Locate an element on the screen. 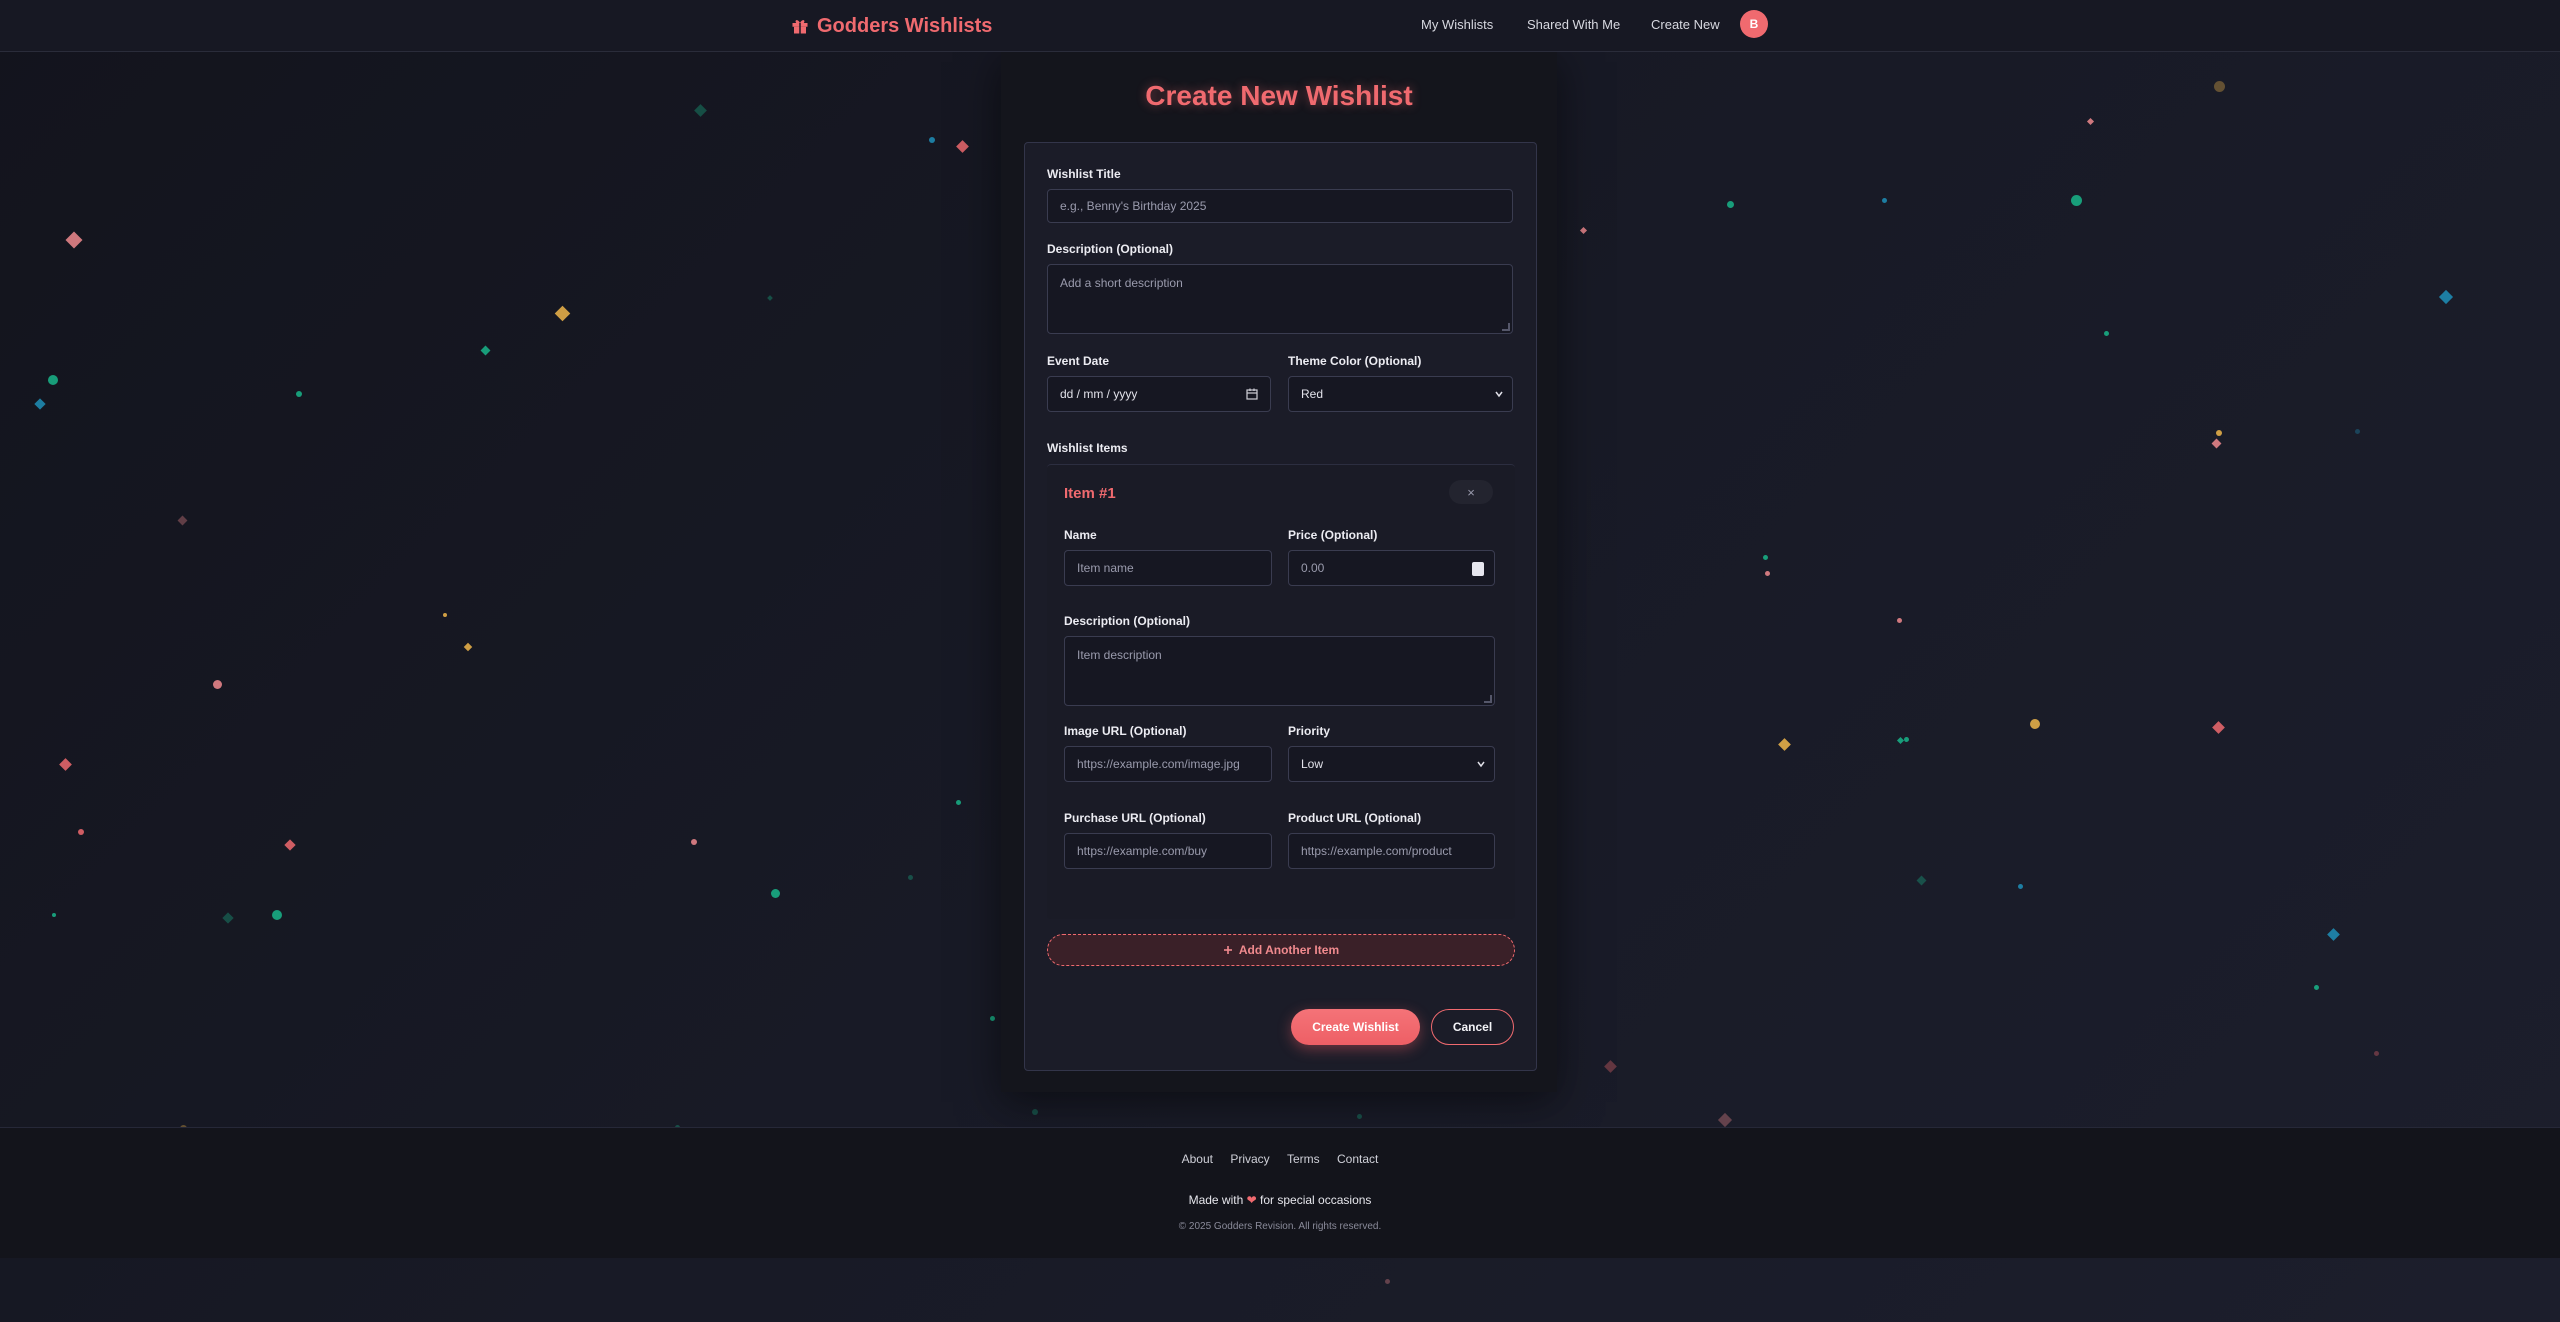  item-product-label: Product URL (Optional) is located at coordinates (1355, 818).